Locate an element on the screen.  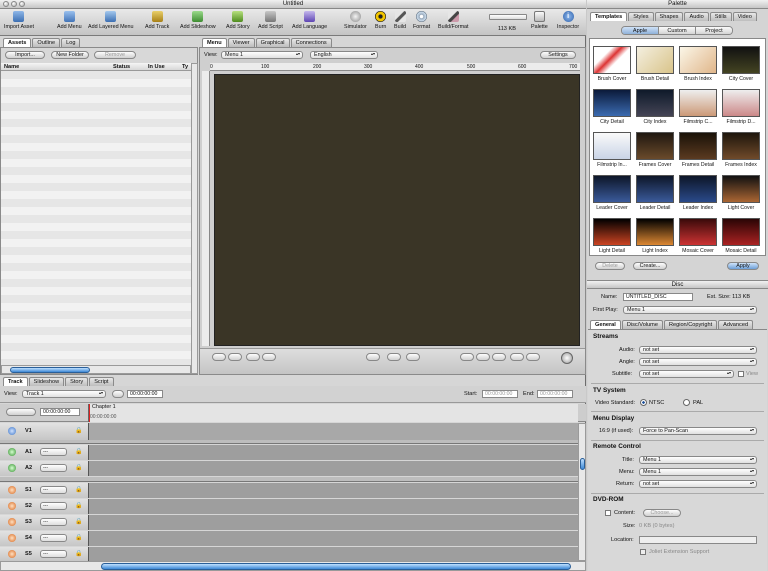
language-select: English is located at coordinates (344, 55).